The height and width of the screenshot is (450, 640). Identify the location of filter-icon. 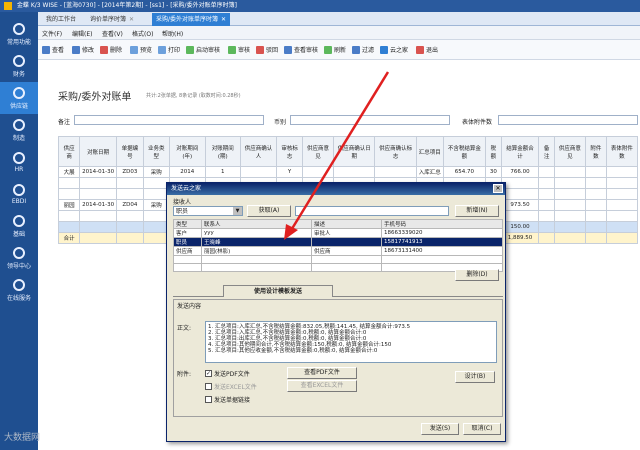
(356, 49).